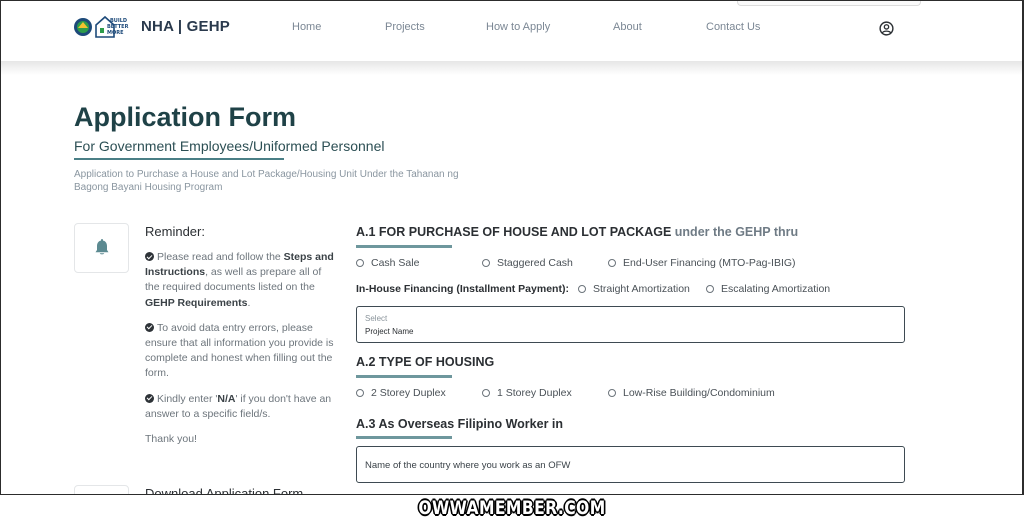 This screenshot has width=1024, height=521. What do you see at coordinates (512, 508) in the screenshot?
I see `watermark-text: OWWAMEMBER.COM` at bounding box center [512, 508].